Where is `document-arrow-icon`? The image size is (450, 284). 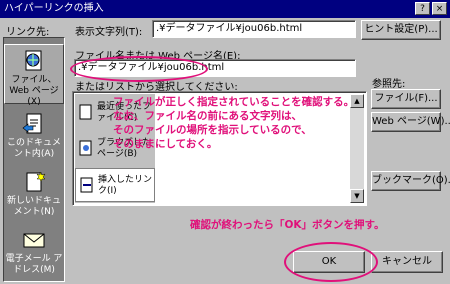 document-arrow-icon is located at coordinates (32, 123).